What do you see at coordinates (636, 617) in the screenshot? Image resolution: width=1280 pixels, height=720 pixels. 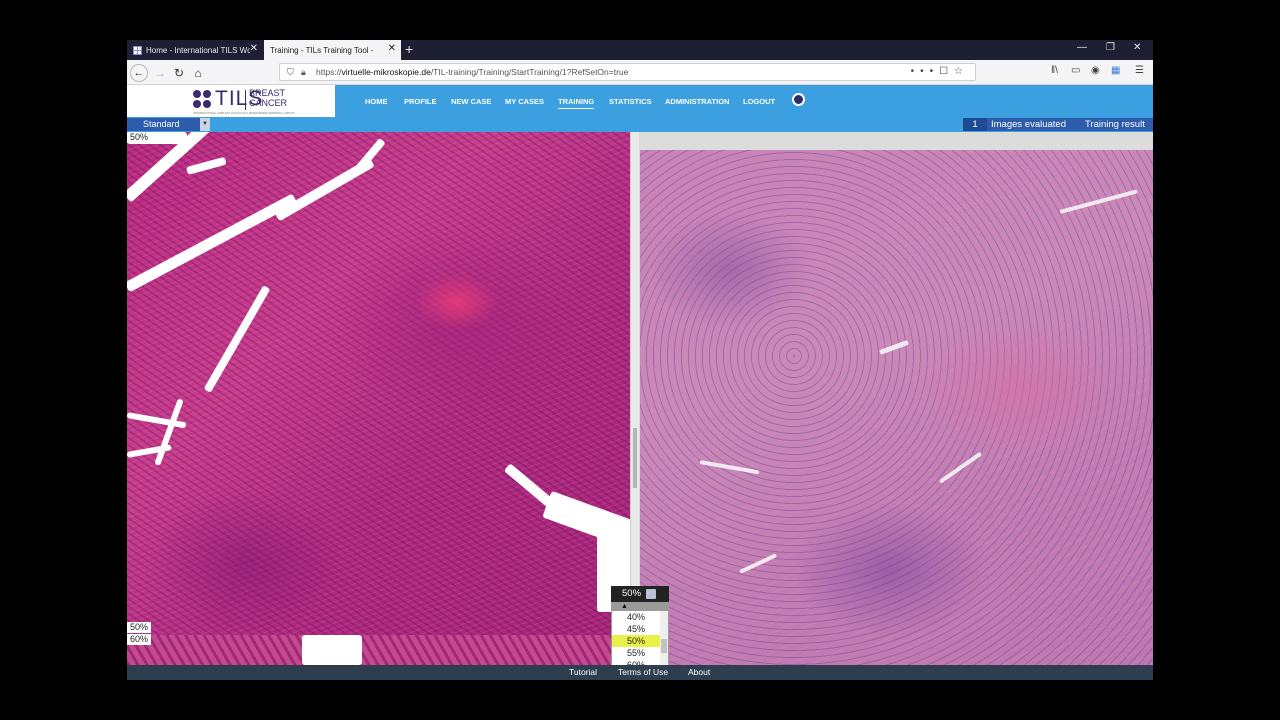 I see `zoom-option: 40%` at bounding box center [636, 617].